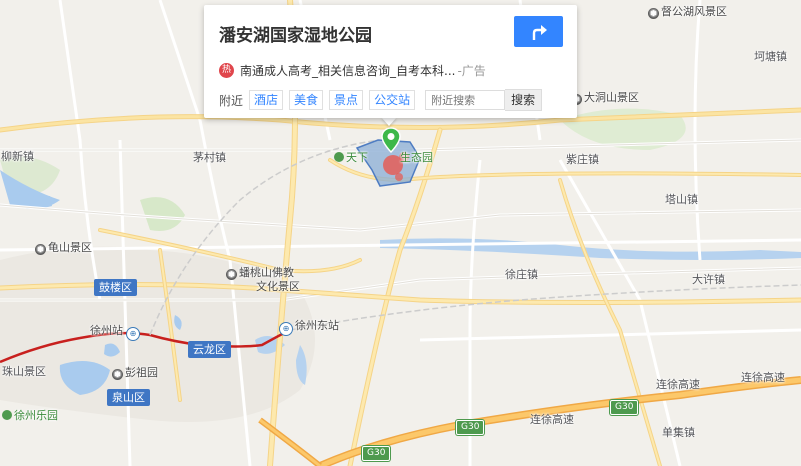 The width and height of the screenshot is (801, 466). Describe the element at coordinates (582, 160) in the screenshot. I see `label-zizhuang-town: 紫庄镇` at that location.